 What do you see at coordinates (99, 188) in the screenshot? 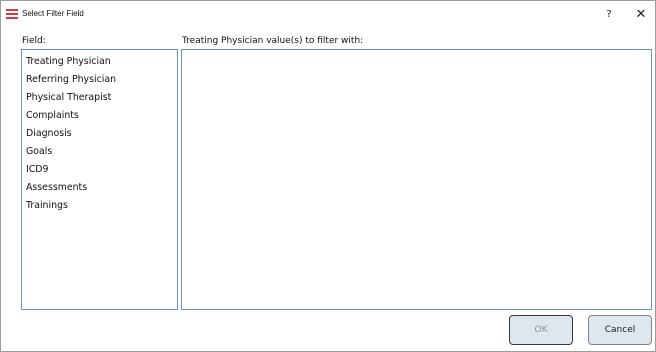
I see `field-item-assessments: Assessments` at bounding box center [99, 188].